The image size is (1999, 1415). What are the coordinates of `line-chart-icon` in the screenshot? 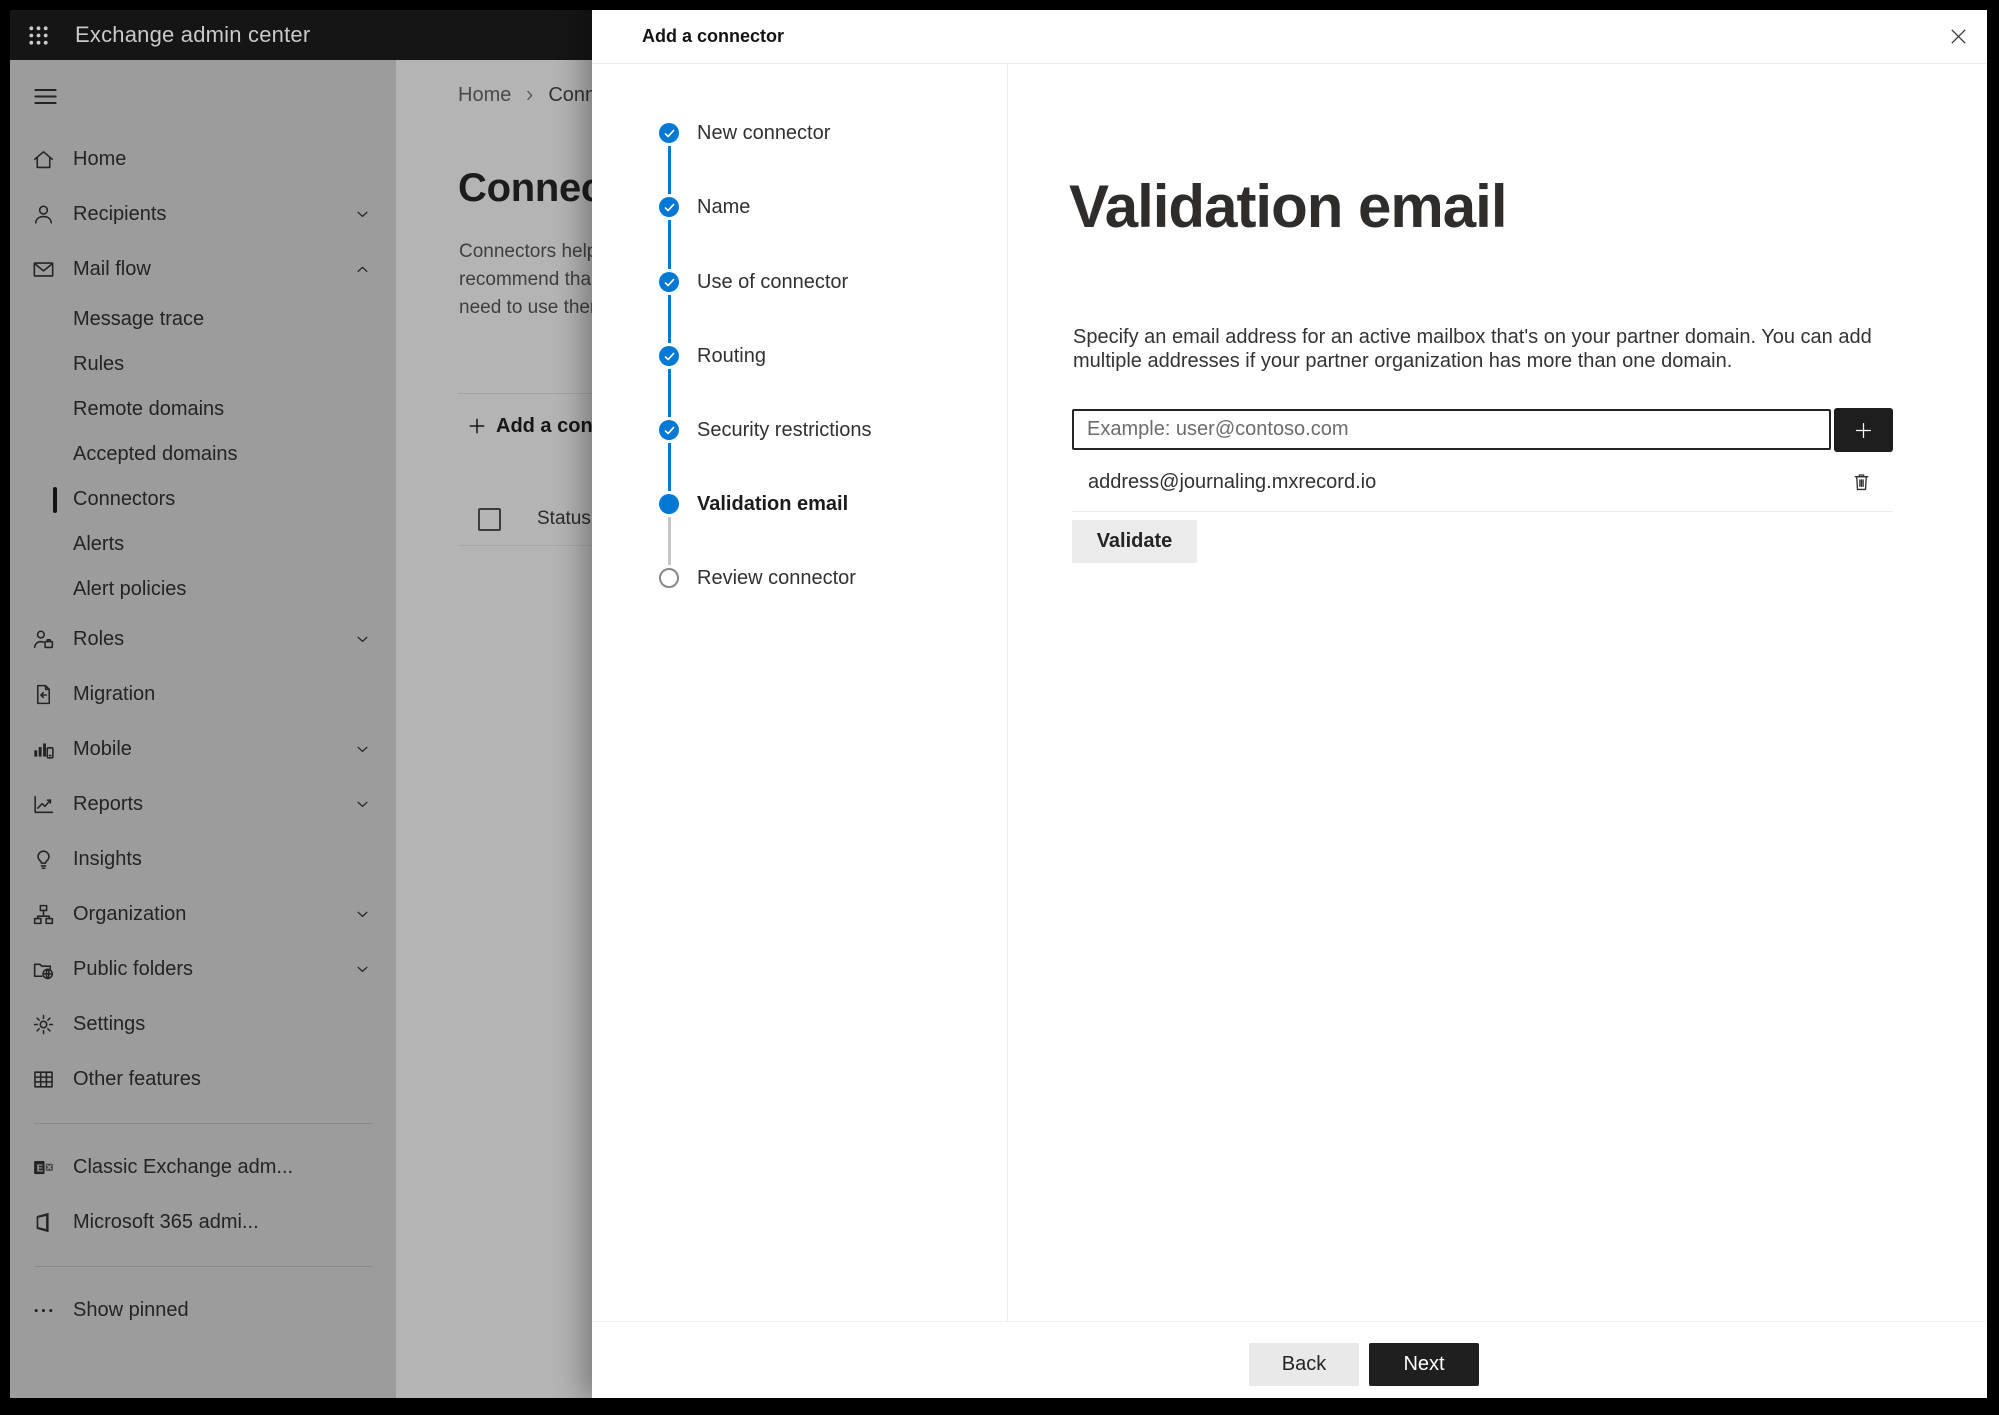 It's located at (43, 805).